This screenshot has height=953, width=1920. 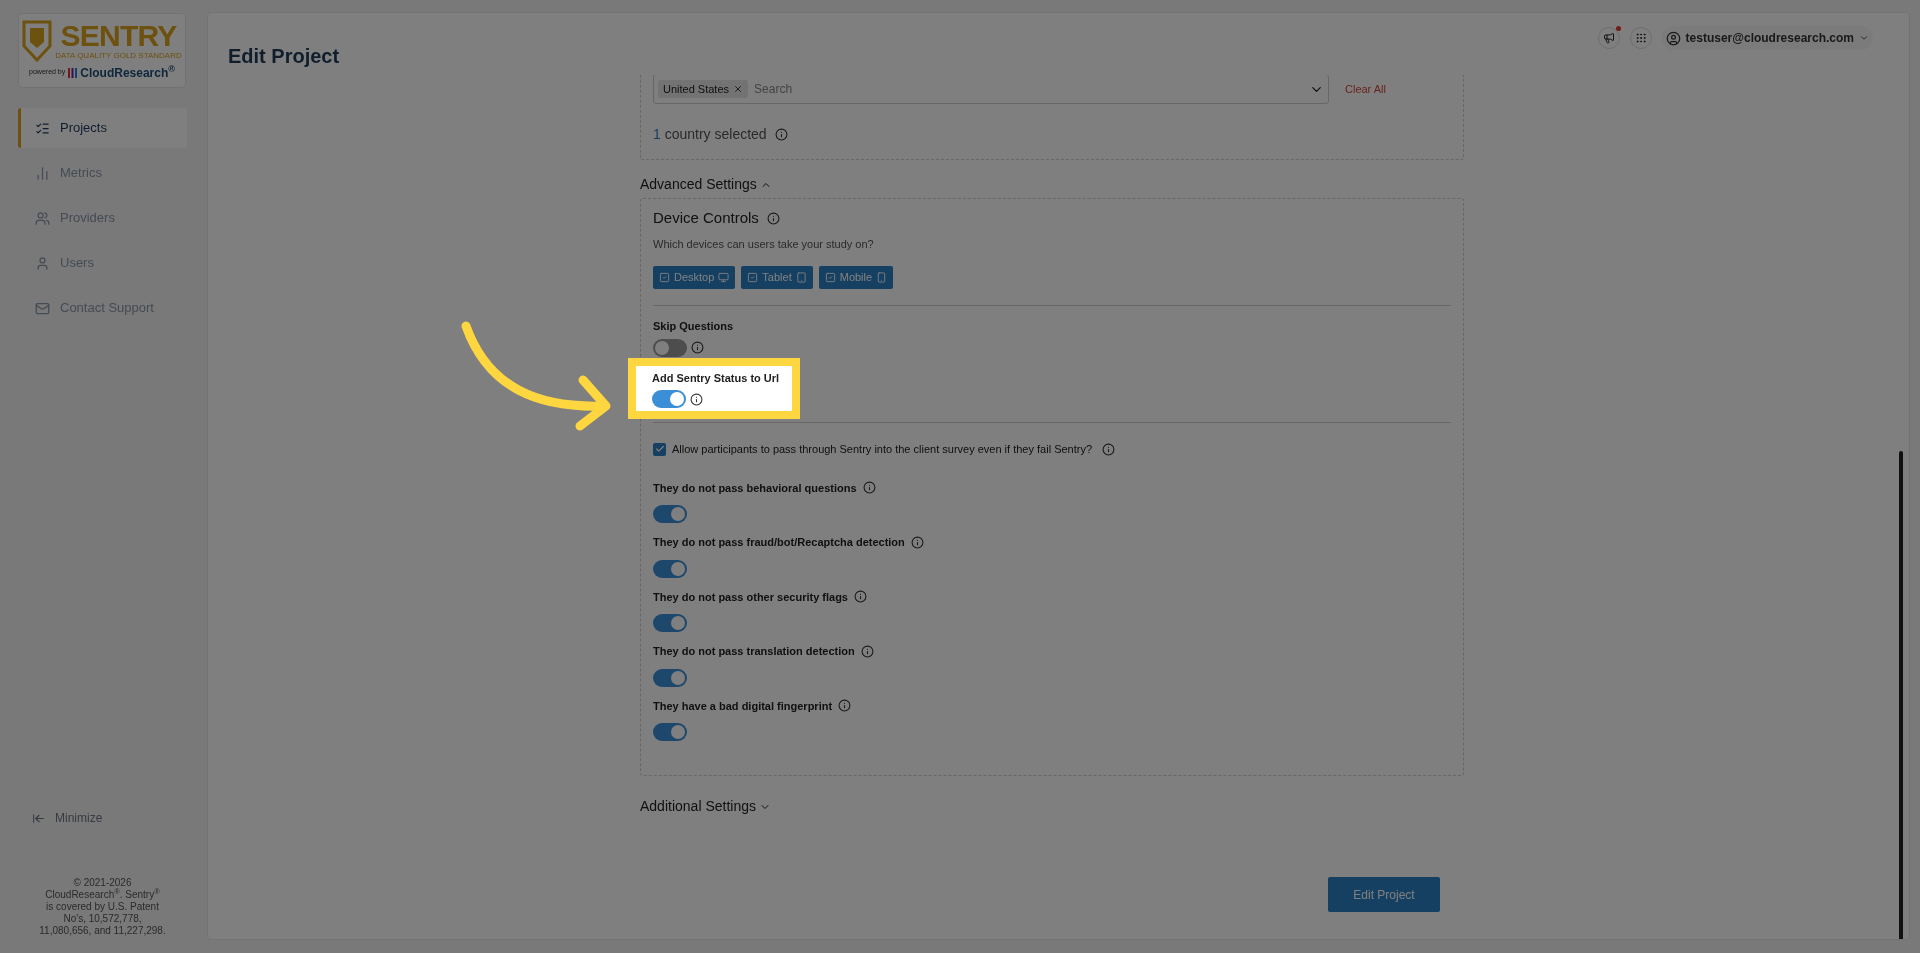 What do you see at coordinates (1901, 695) in the screenshot?
I see `scrollbar-thumb` at bounding box center [1901, 695].